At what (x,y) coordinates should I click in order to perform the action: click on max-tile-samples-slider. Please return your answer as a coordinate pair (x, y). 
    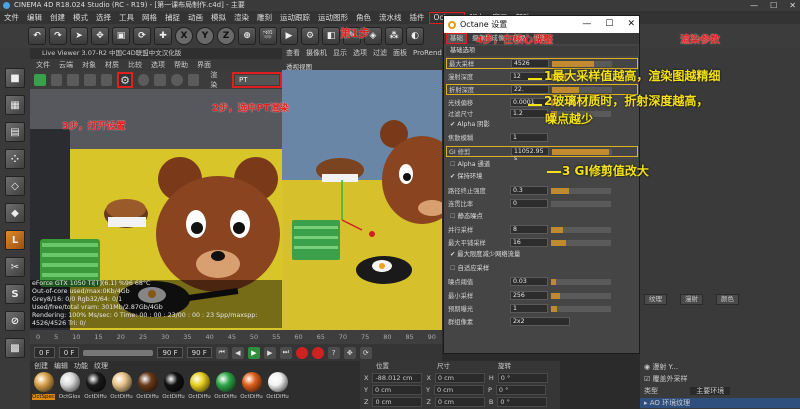
    Looking at the image, I should click on (581, 242).